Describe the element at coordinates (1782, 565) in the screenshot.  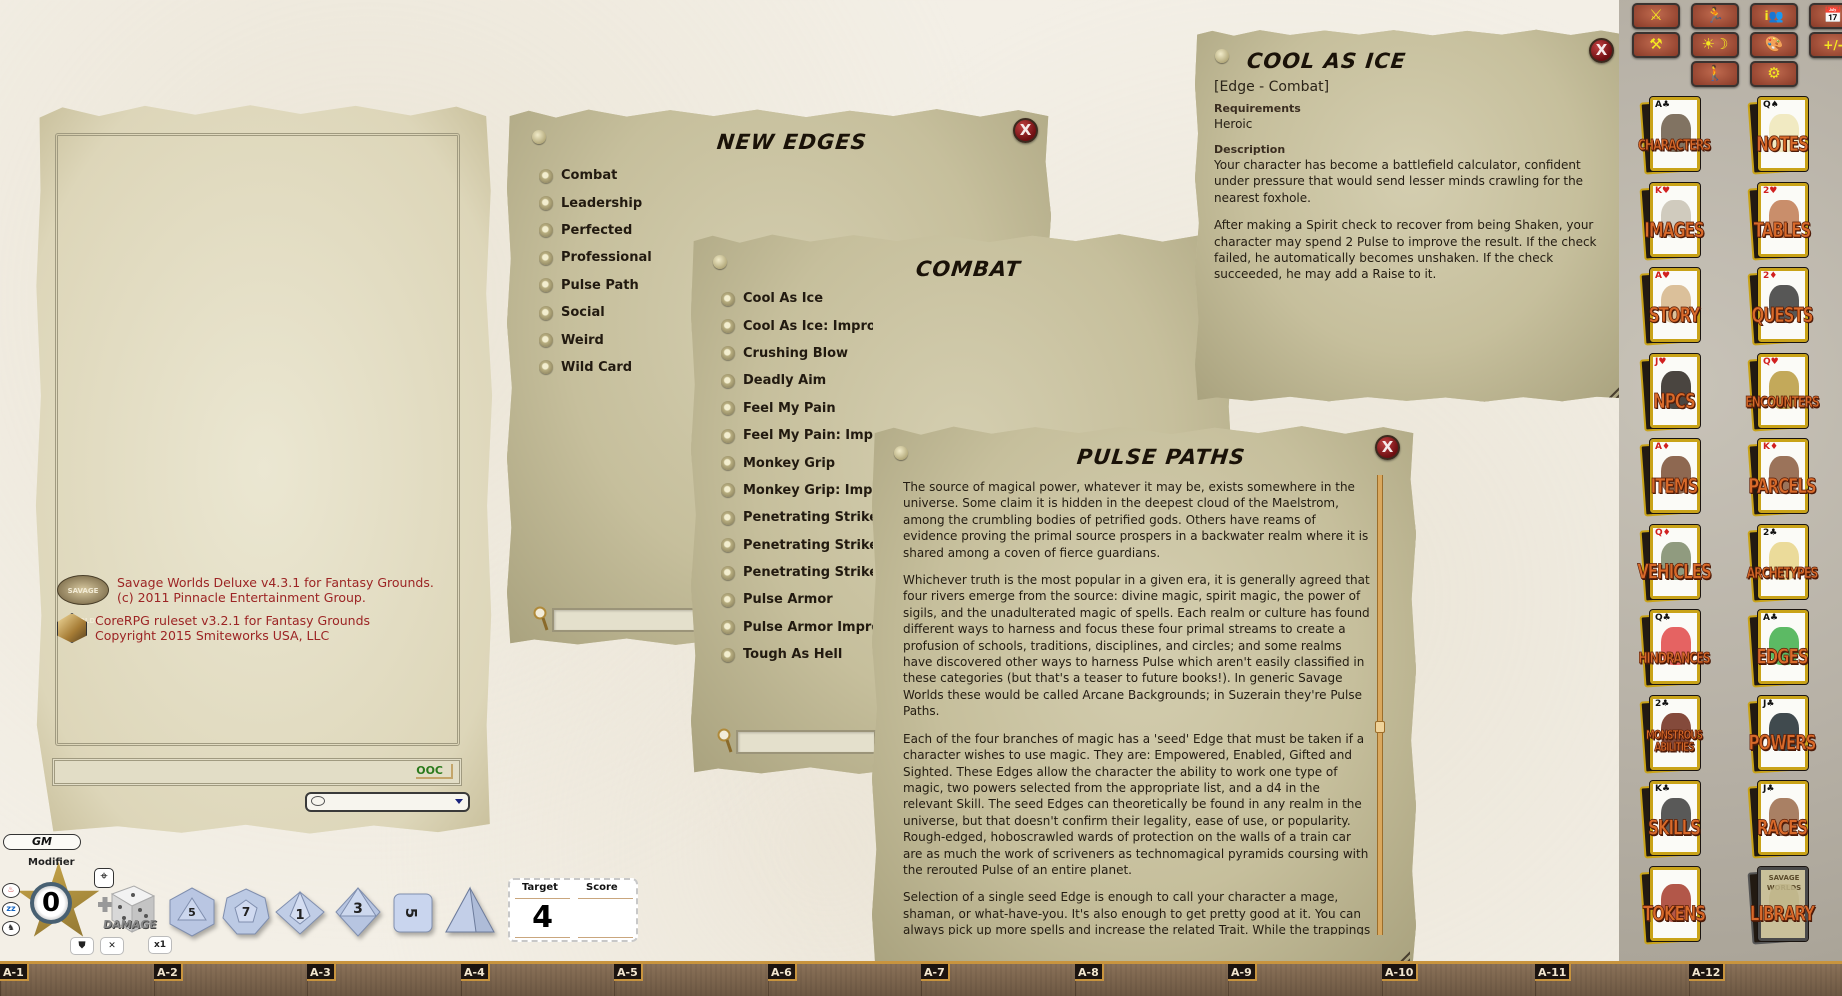
I see `library-archetypes-button: 2♣ Archetypes` at that location.